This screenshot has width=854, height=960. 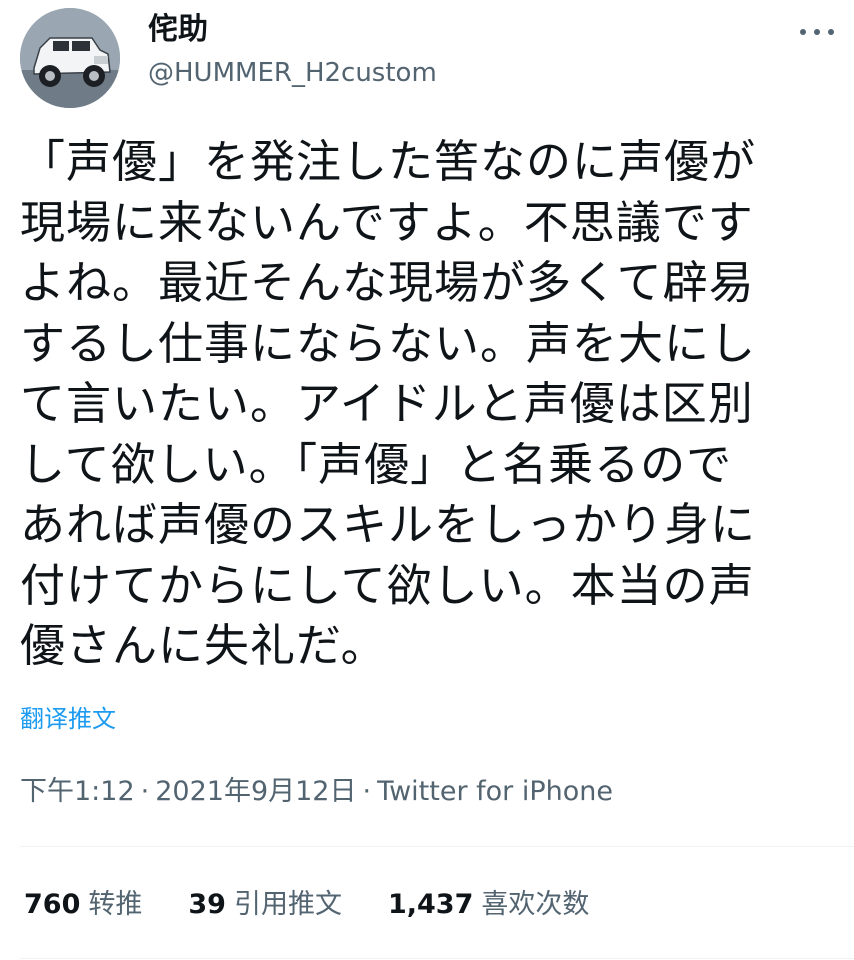 What do you see at coordinates (387, 222) in the screenshot?
I see `tweet-text-line: 現場に来ないんですよ。不思議です` at bounding box center [387, 222].